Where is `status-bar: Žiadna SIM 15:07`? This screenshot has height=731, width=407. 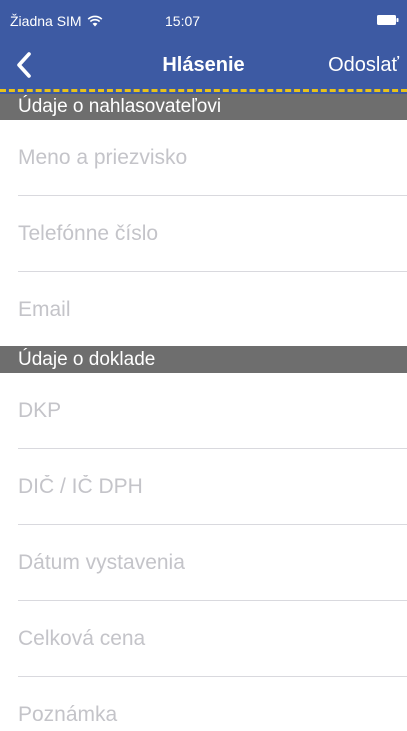 status-bar: Žiadna SIM 15:07 is located at coordinates (203, 20).